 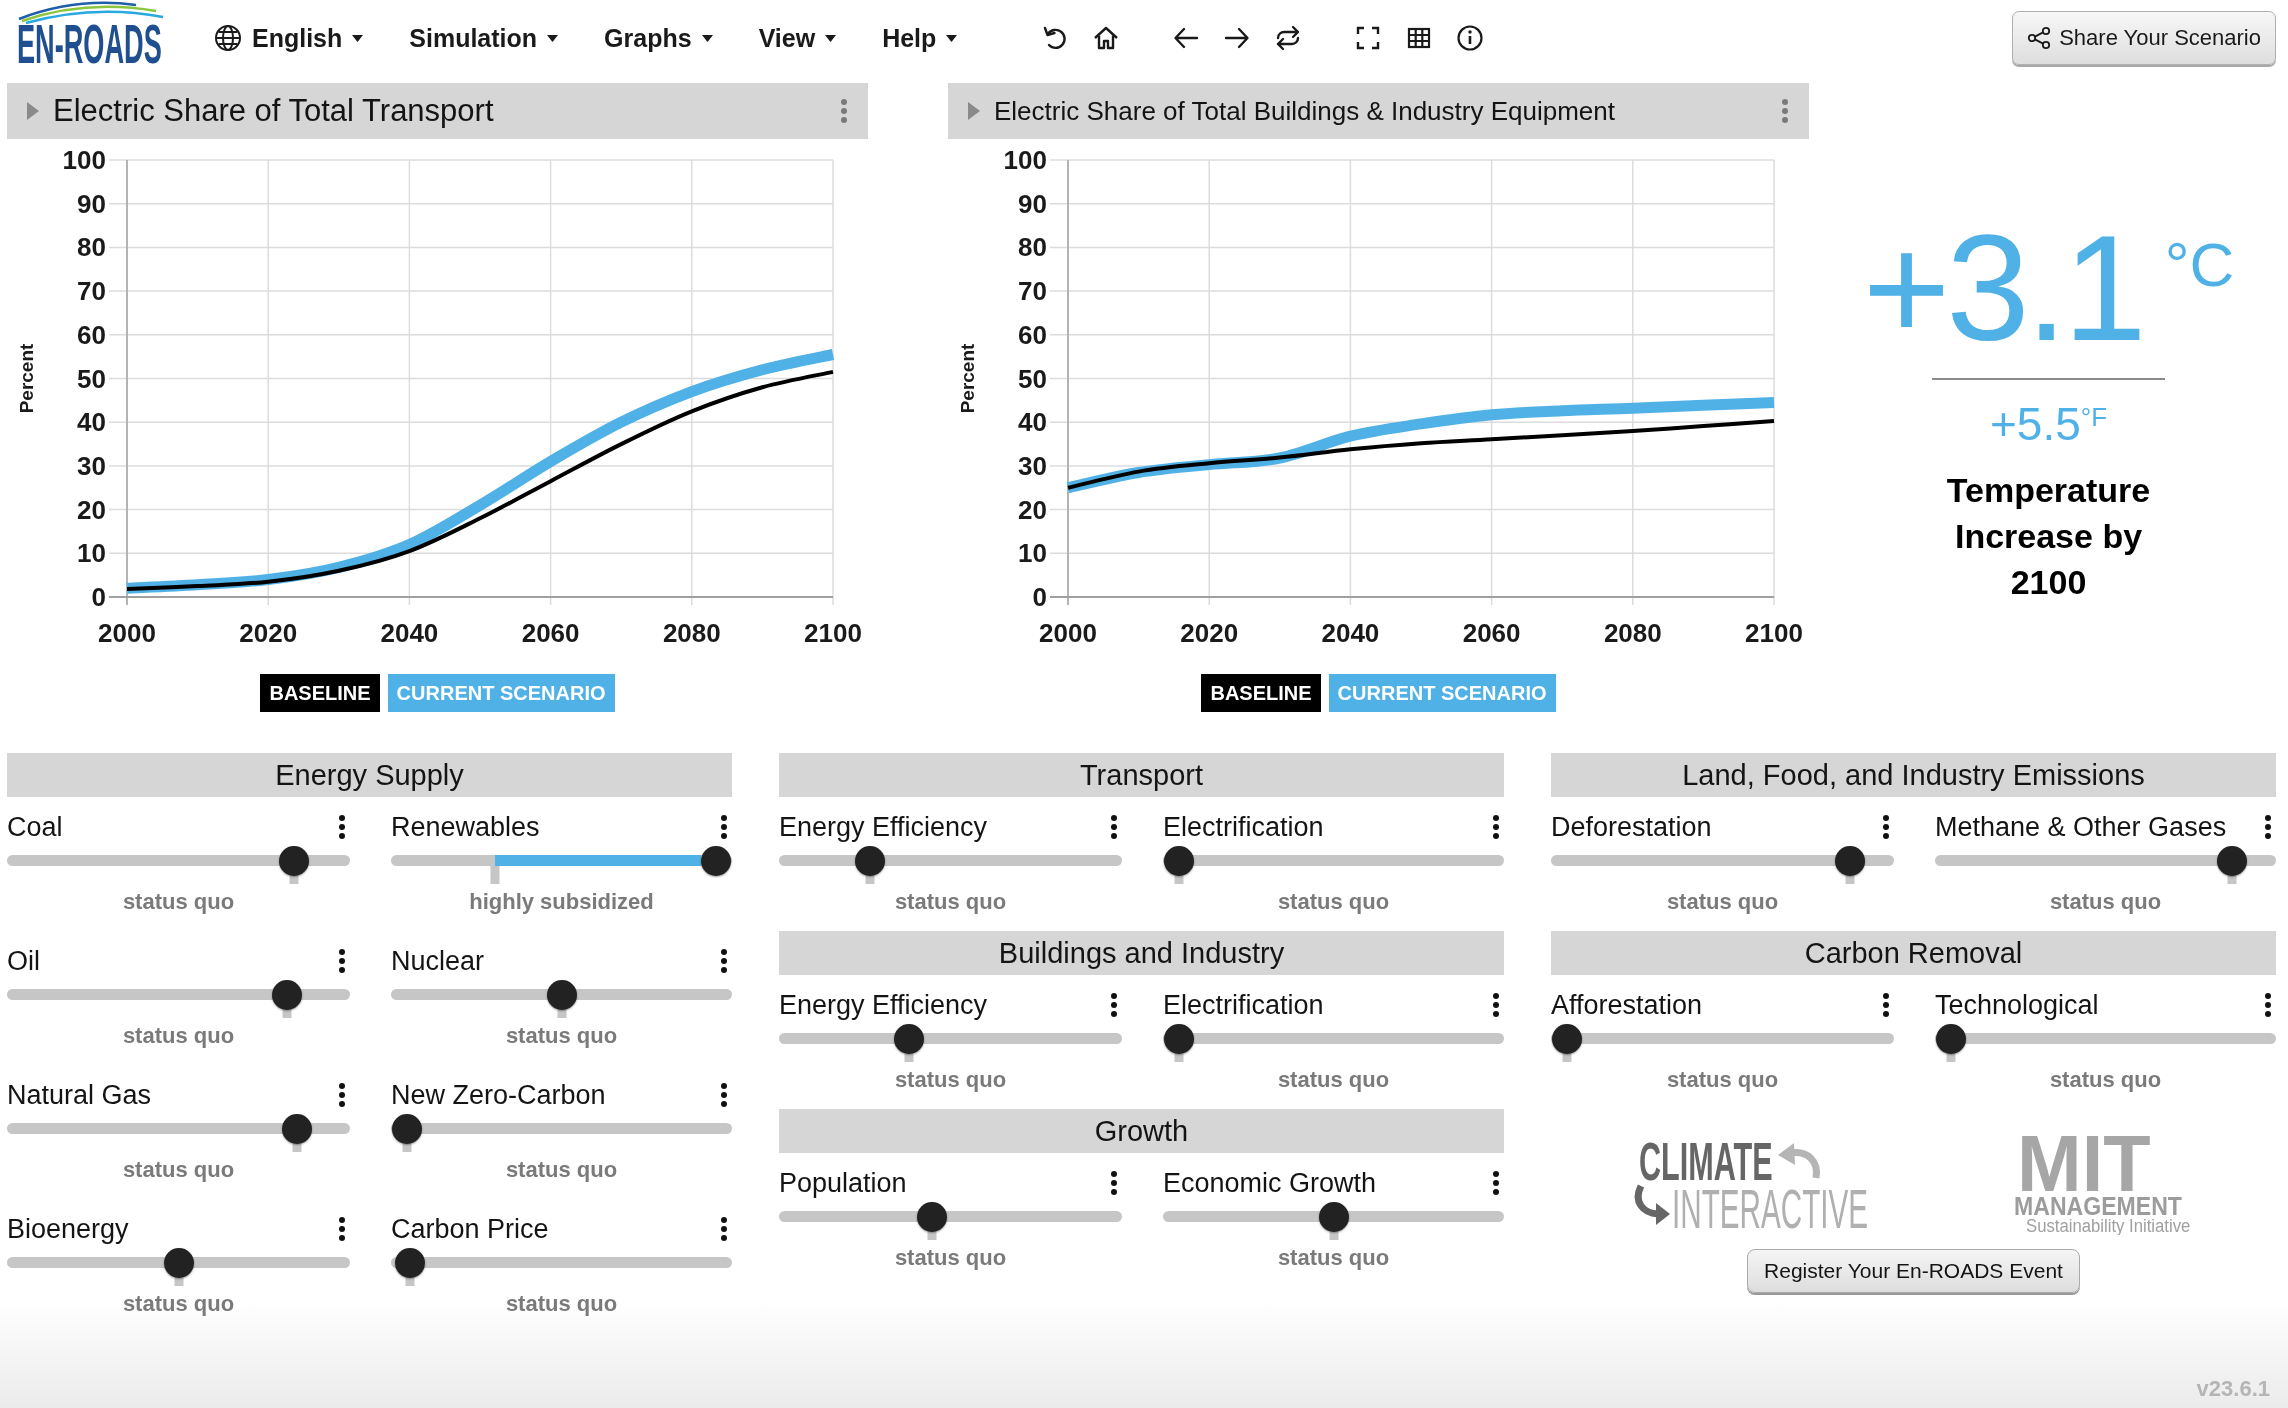 What do you see at coordinates (1032, 509) in the screenshot?
I see `y-tick-label: 20` at bounding box center [1032, 509].